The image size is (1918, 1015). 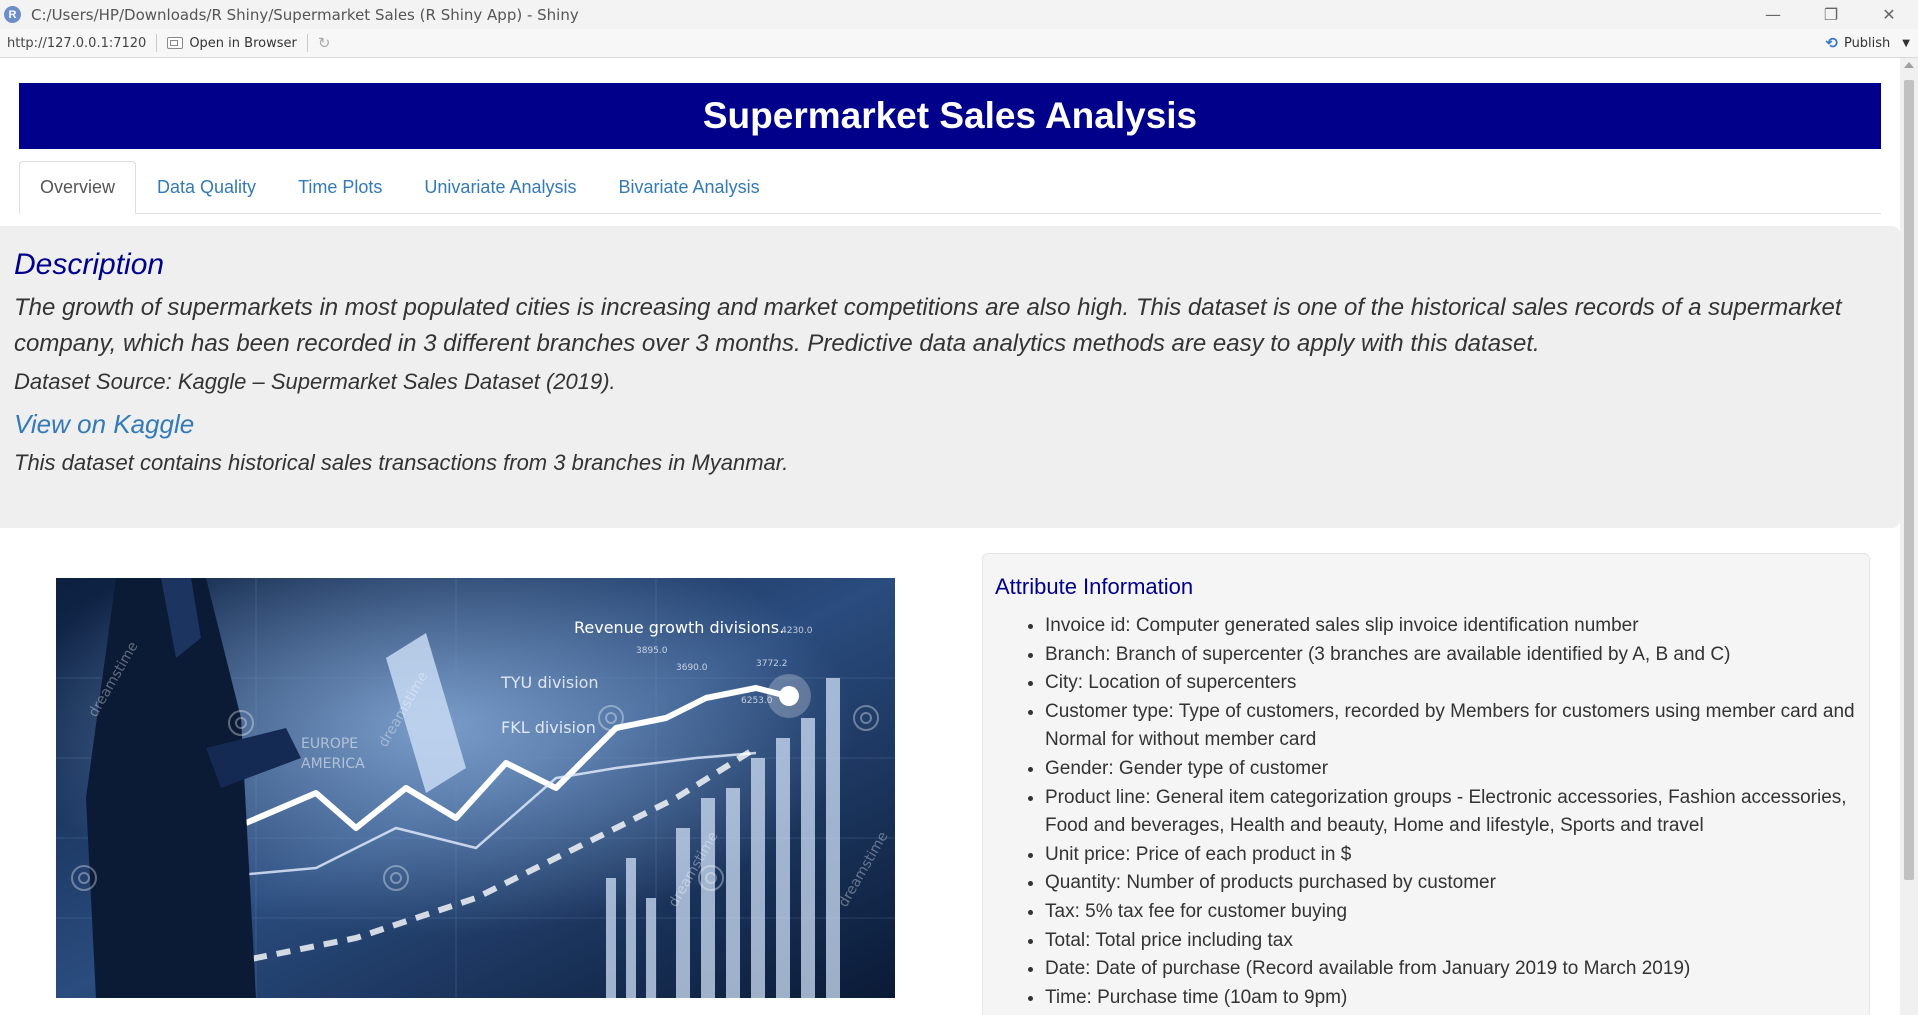 I want to click on image-number: 3772.2, so click(x=772, y=664).